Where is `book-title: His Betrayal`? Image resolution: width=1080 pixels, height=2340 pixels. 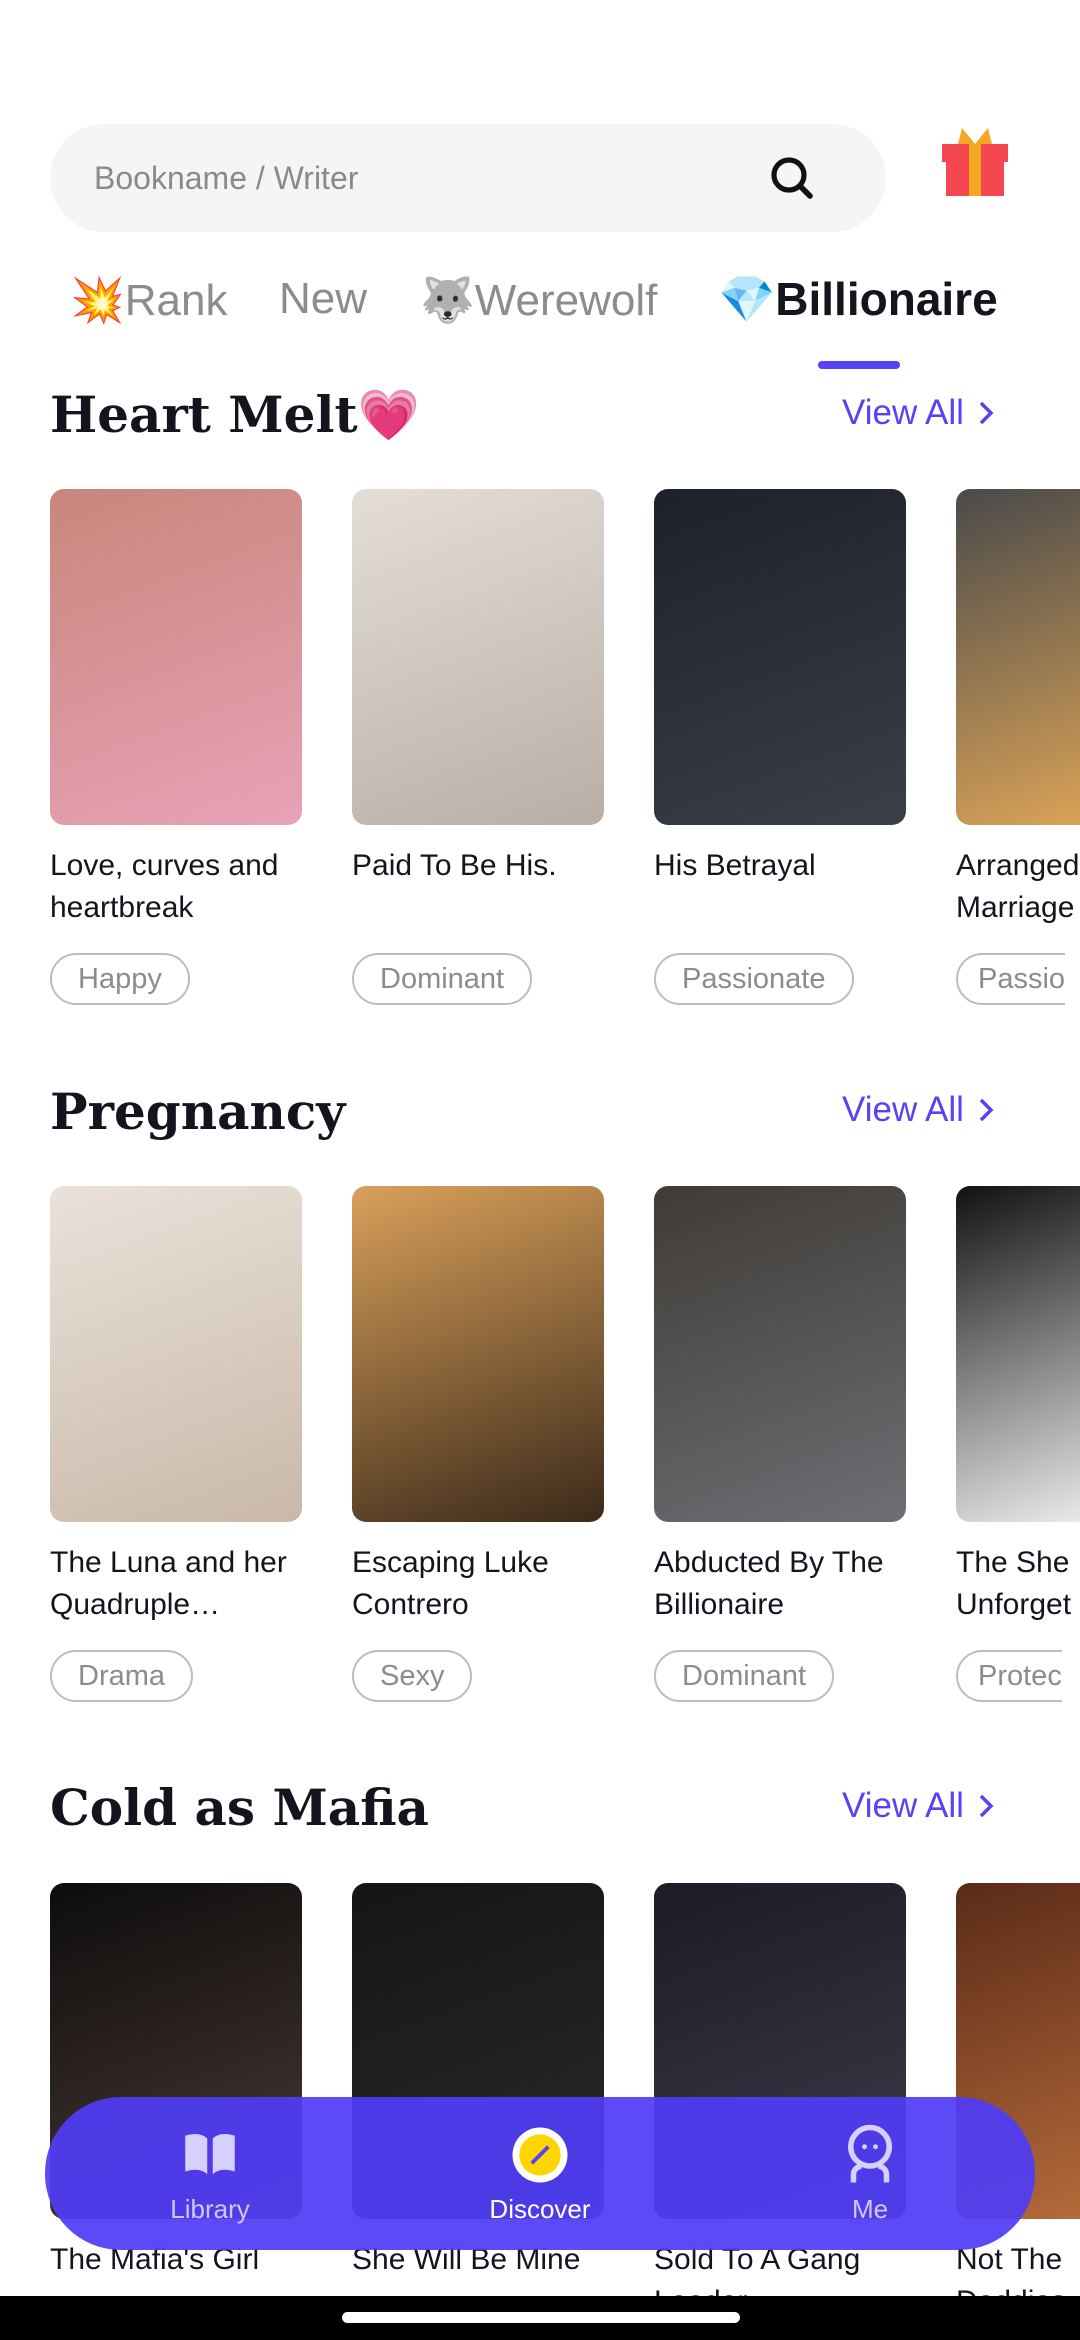
book-title: His Betrayal is located at coordinates (735, 865).